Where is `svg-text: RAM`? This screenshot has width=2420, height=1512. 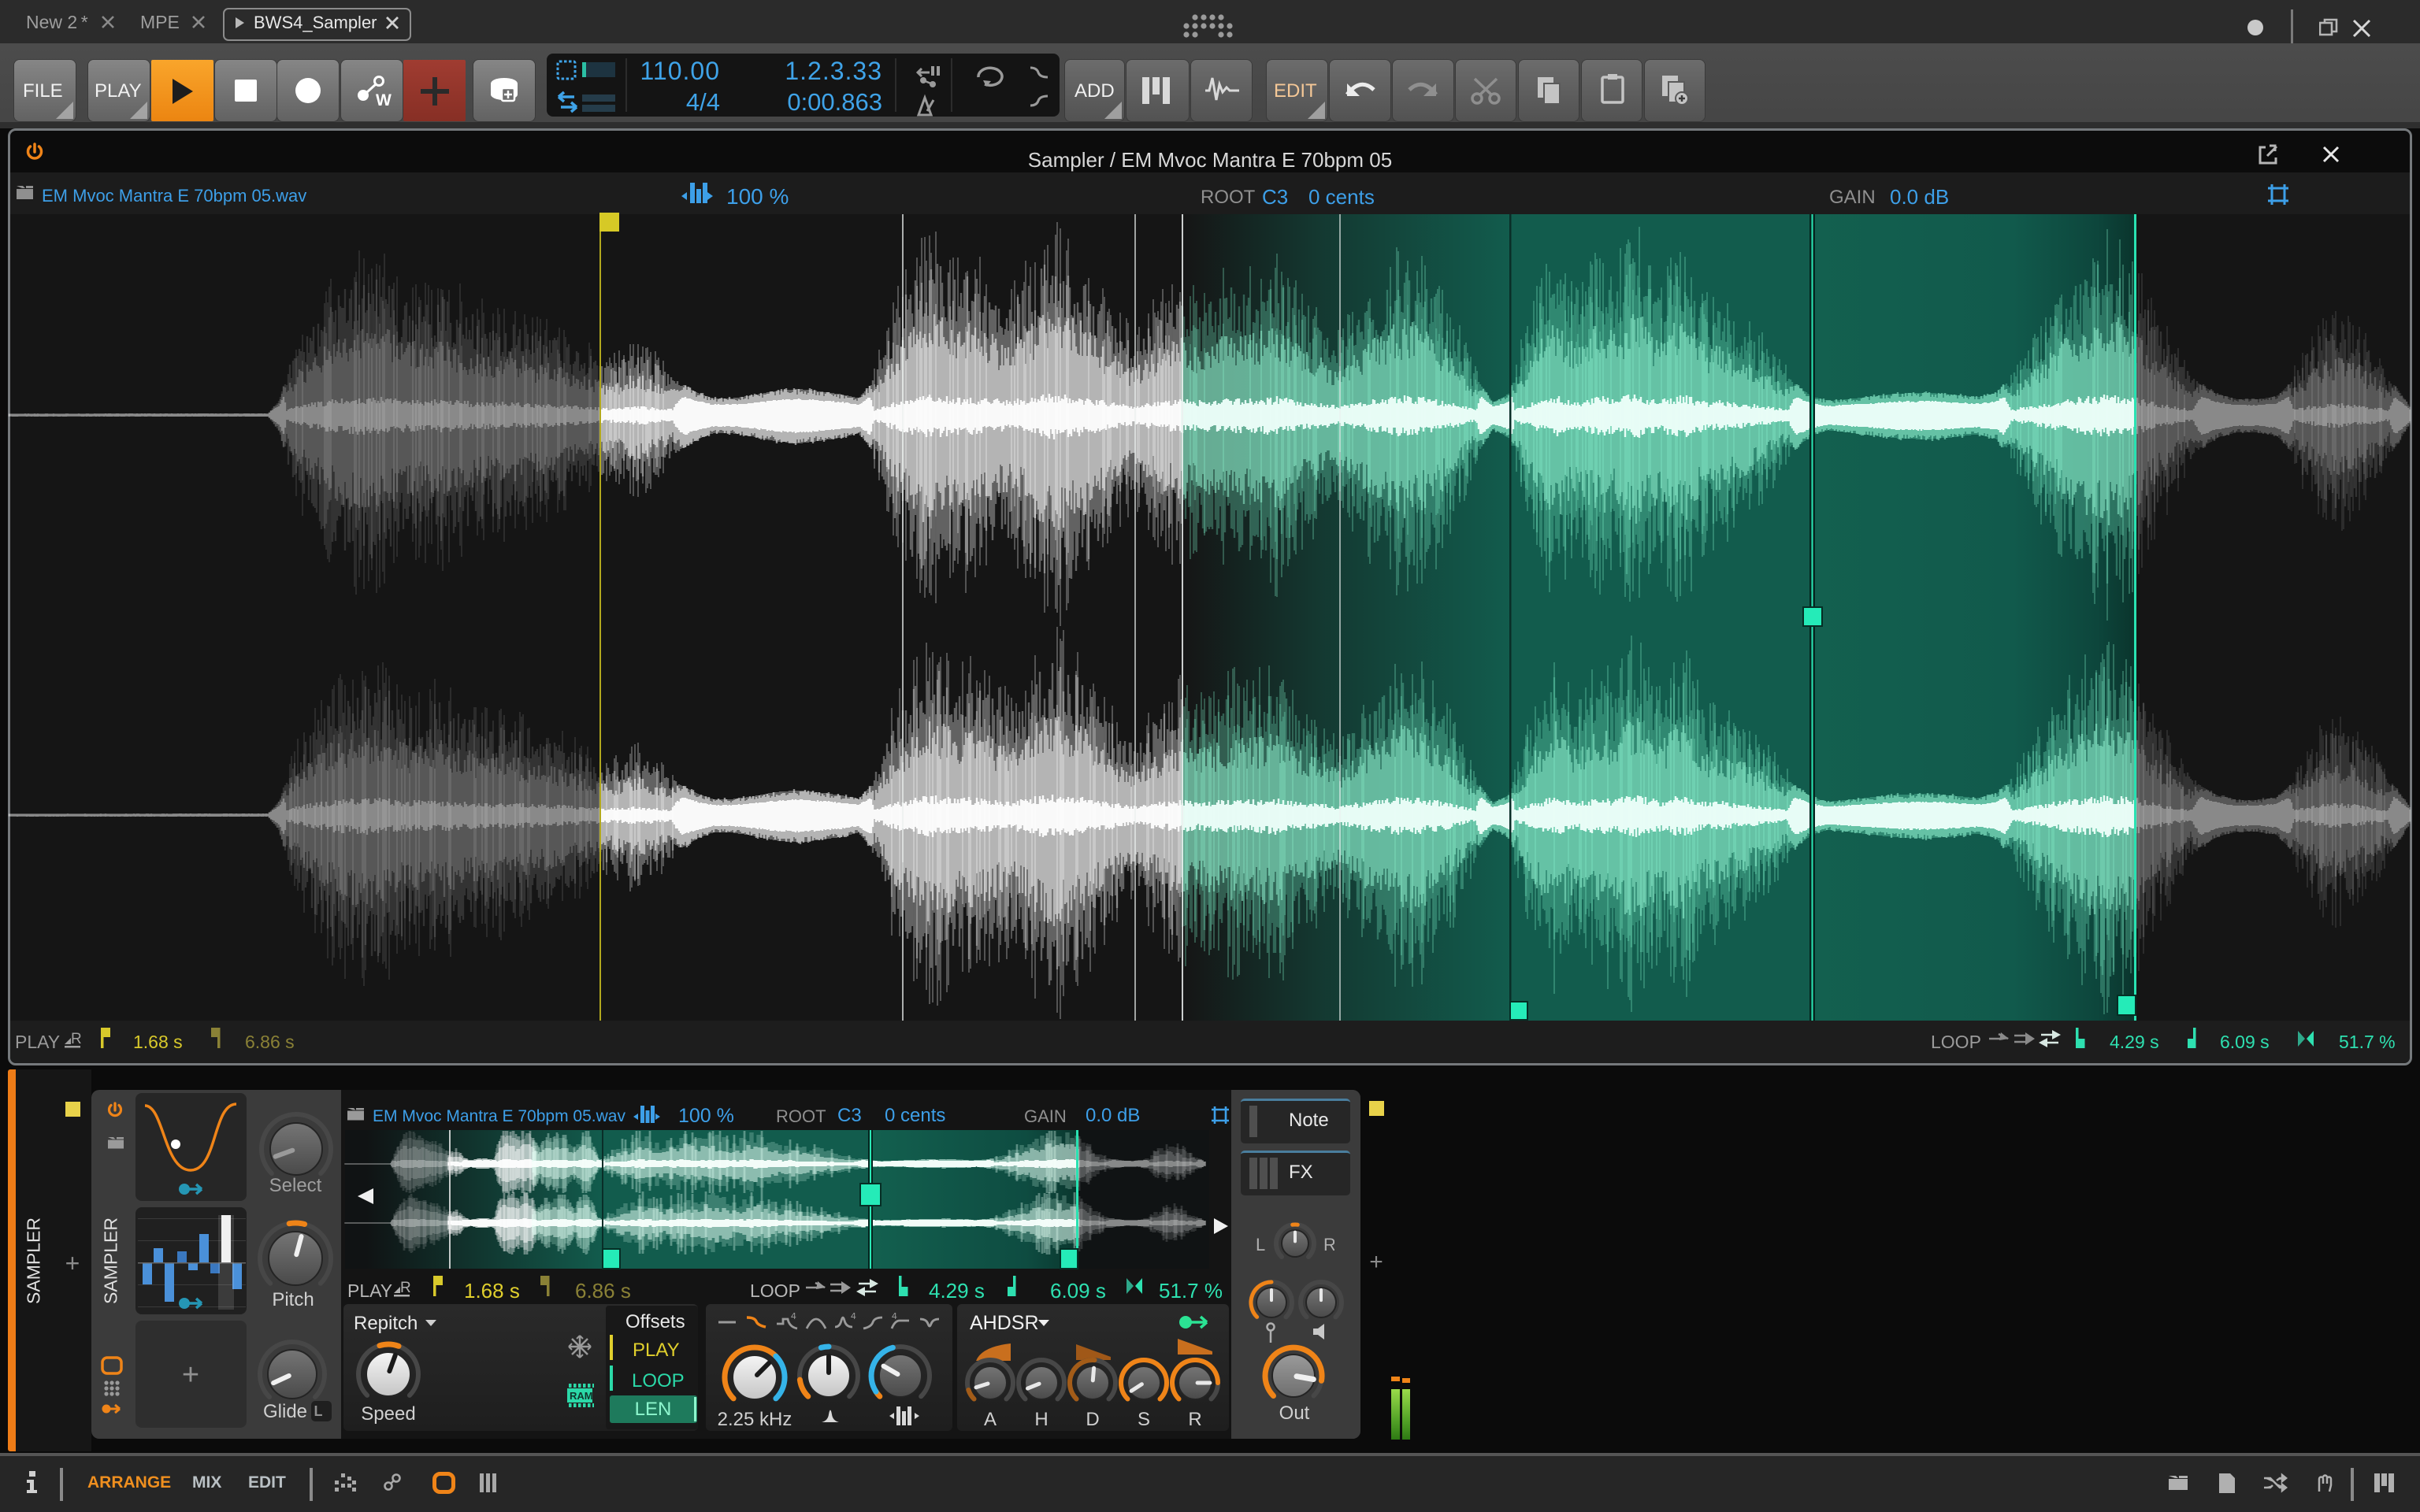
svg-text: RAM is located at coordinates (581, 1396).